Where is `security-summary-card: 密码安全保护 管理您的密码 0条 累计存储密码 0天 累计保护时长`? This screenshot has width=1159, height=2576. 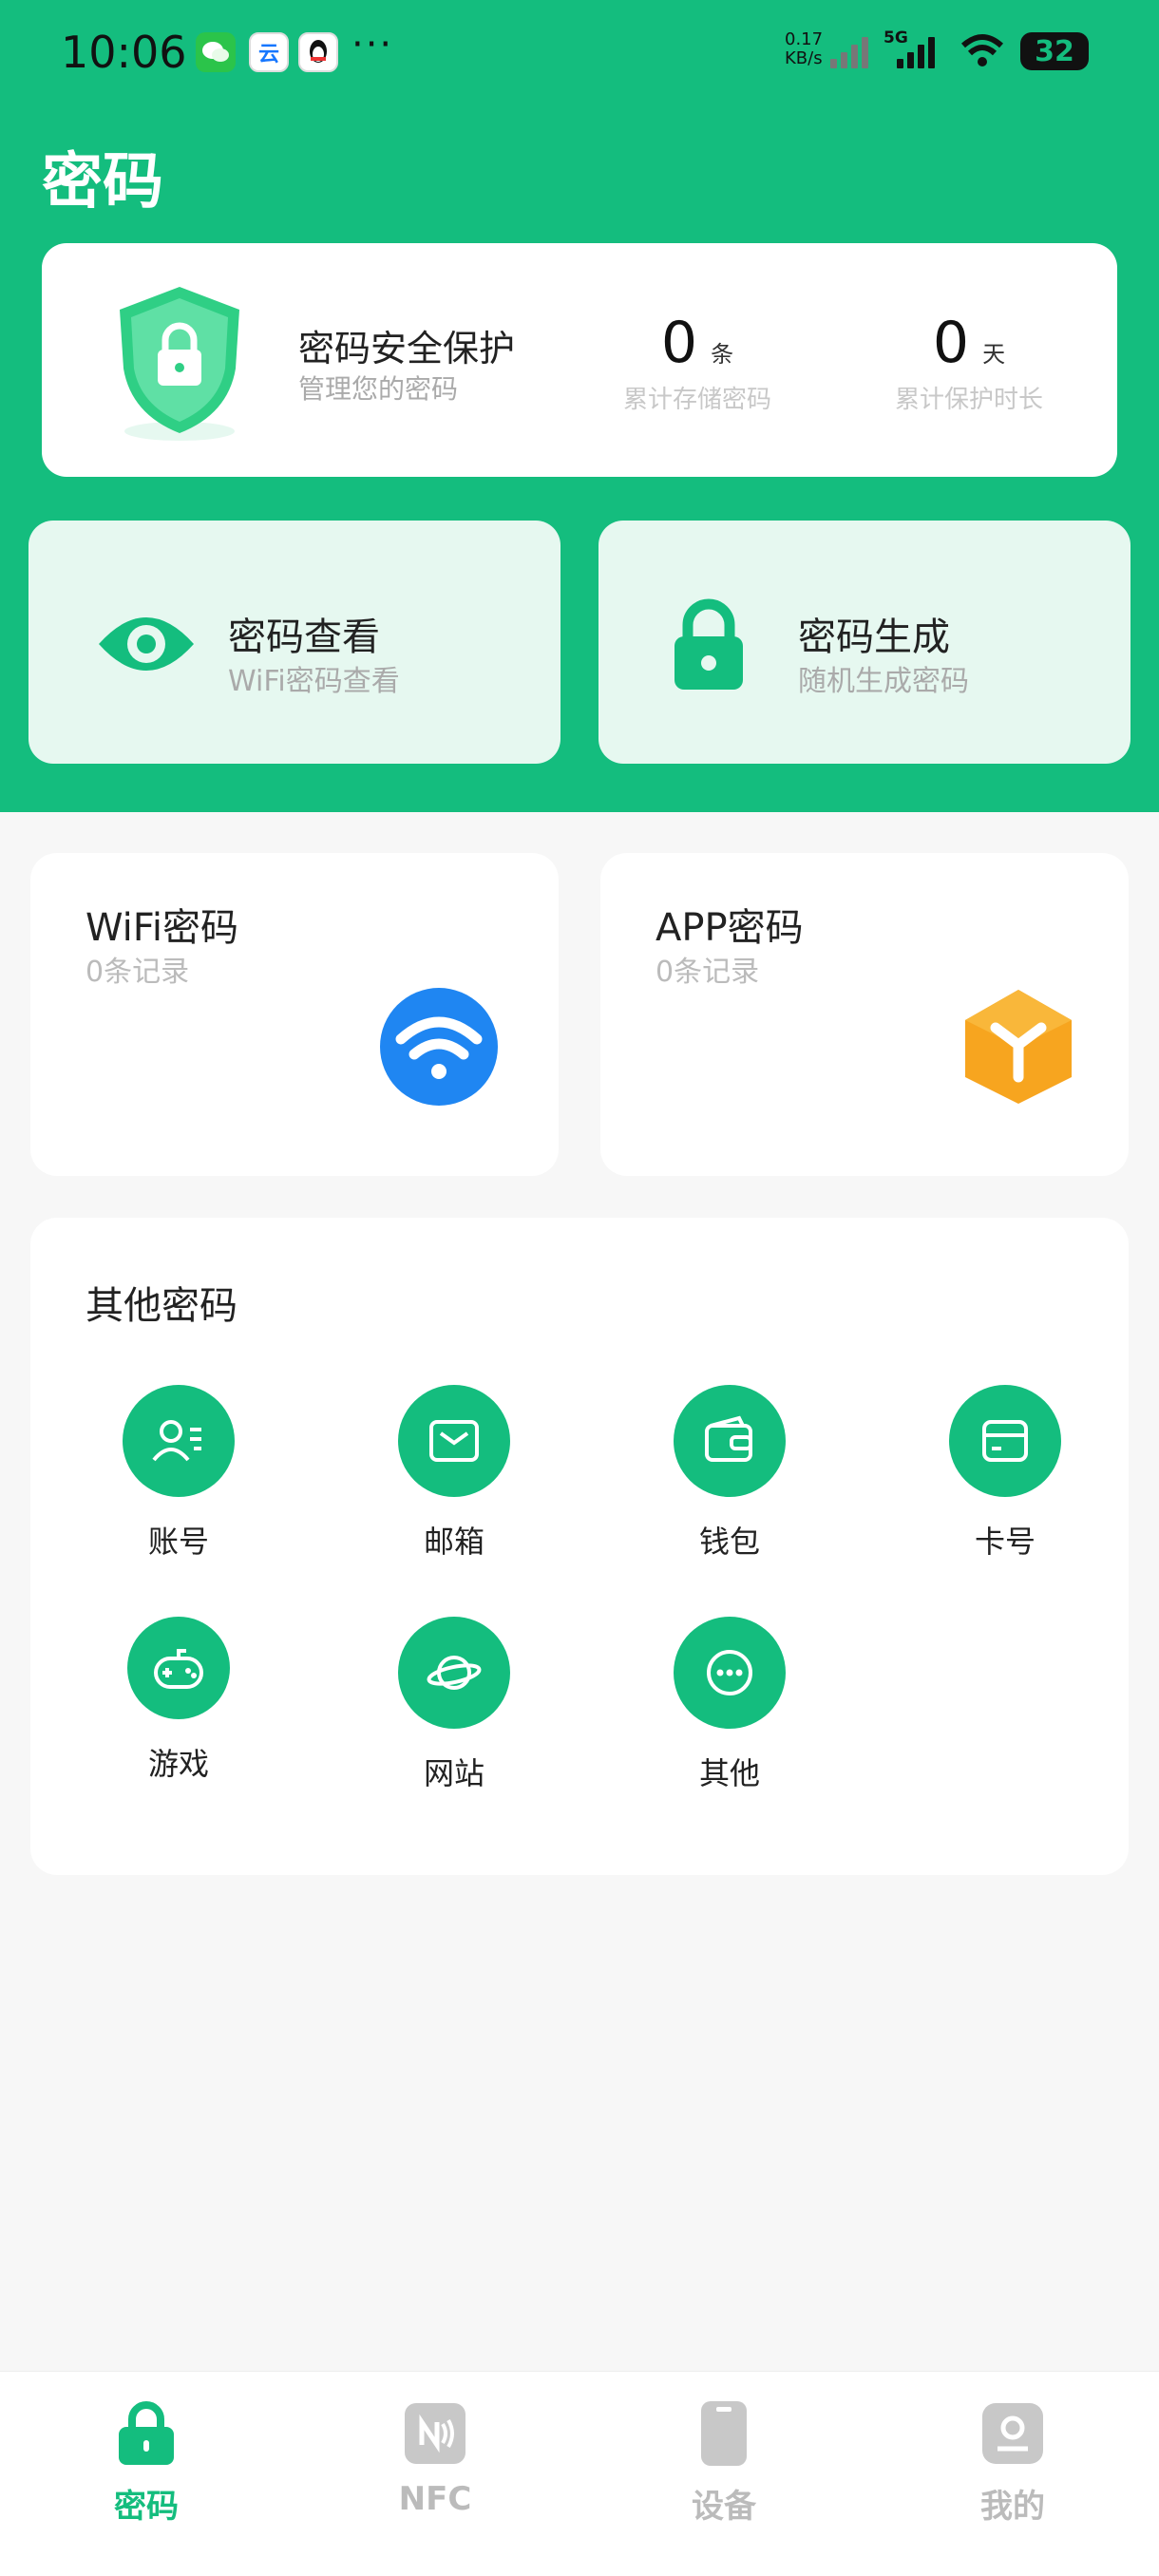
security-summary-card: 密码安全保护 管理您的密码 0条 累计存储密码 0天 累计保护时长 is located at coordinates (579, 360).